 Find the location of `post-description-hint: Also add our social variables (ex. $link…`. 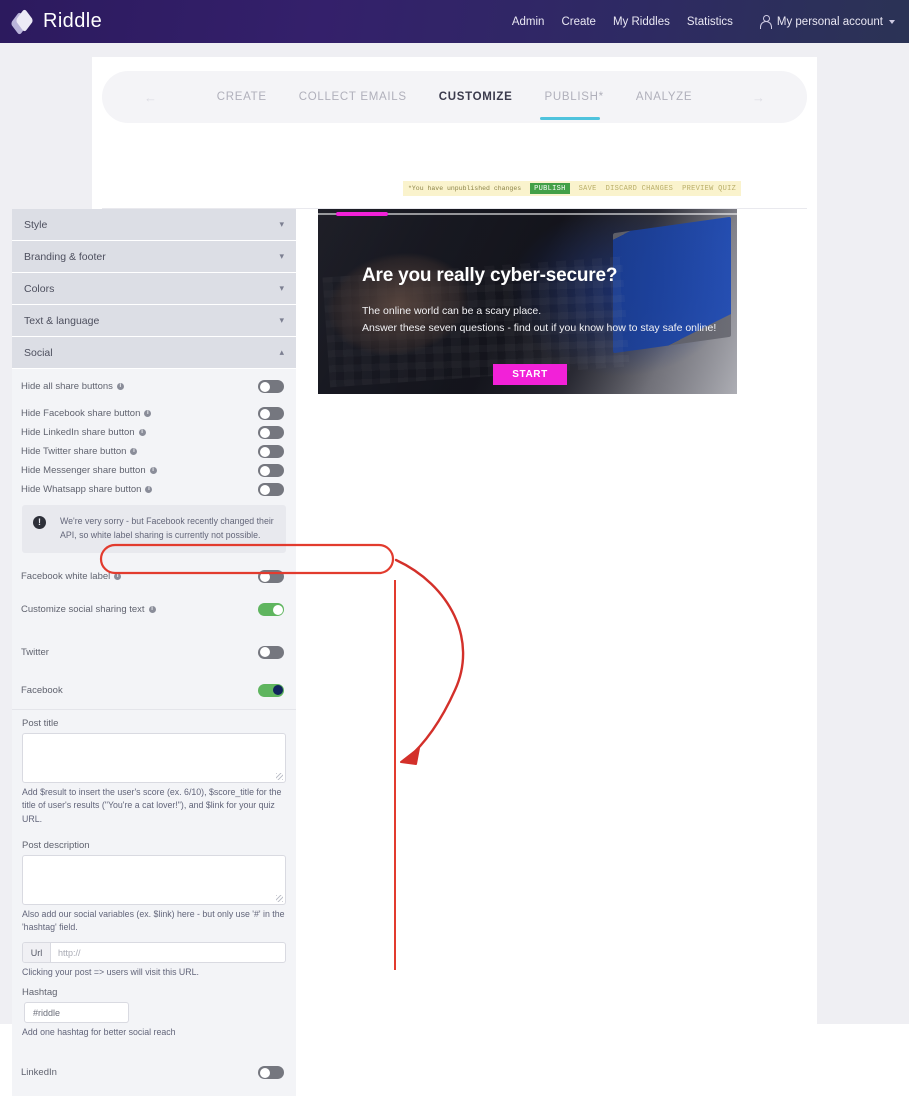

post-description-hint: Also add our social variables (ex. $link… is located at coordinates (153, 920).